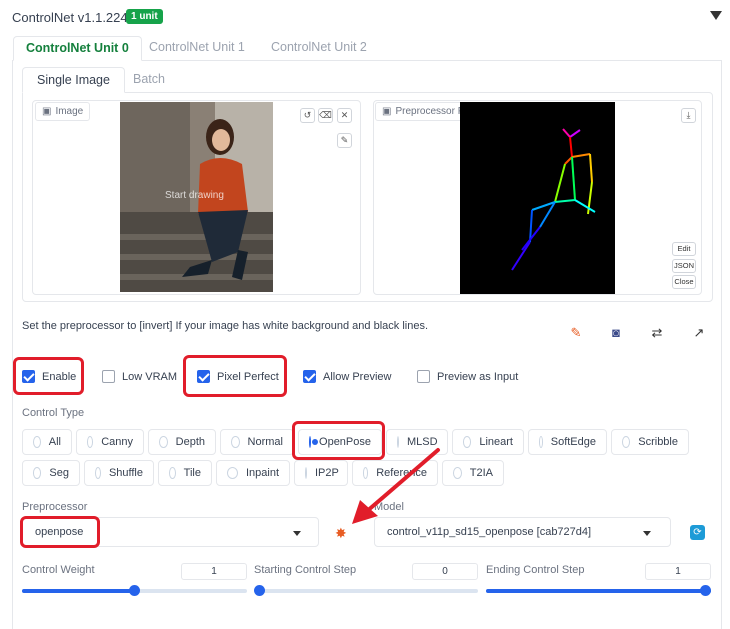 This screenshot has width=730, height=629. What do you see at coordinates (55, 507) in the screenshot?
I see `preprocessor-label: Preprocessor` at bounding box center [55, 507].